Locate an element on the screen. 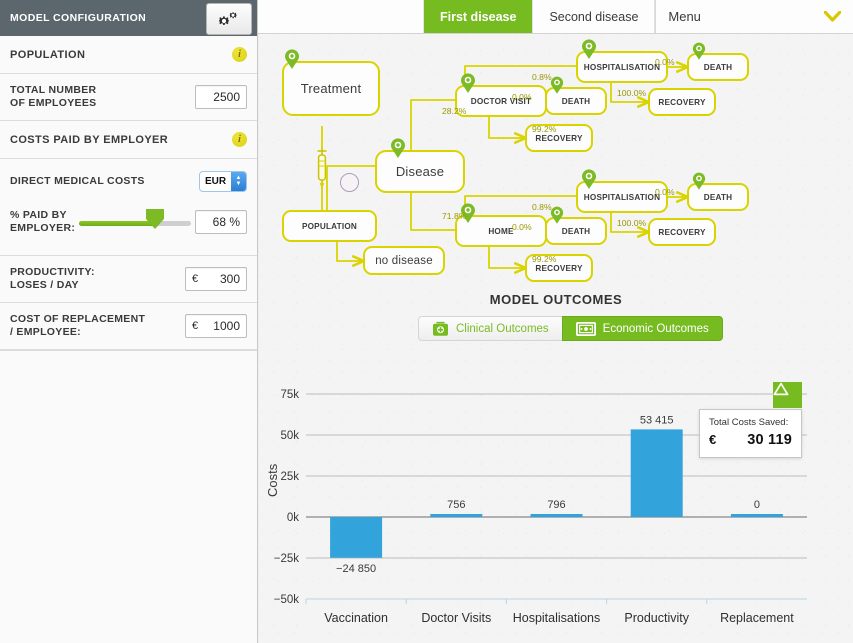 The width and height of the screenshot is (853, 643). menu-dropdown: Menu is located at coordinates (754, 16).